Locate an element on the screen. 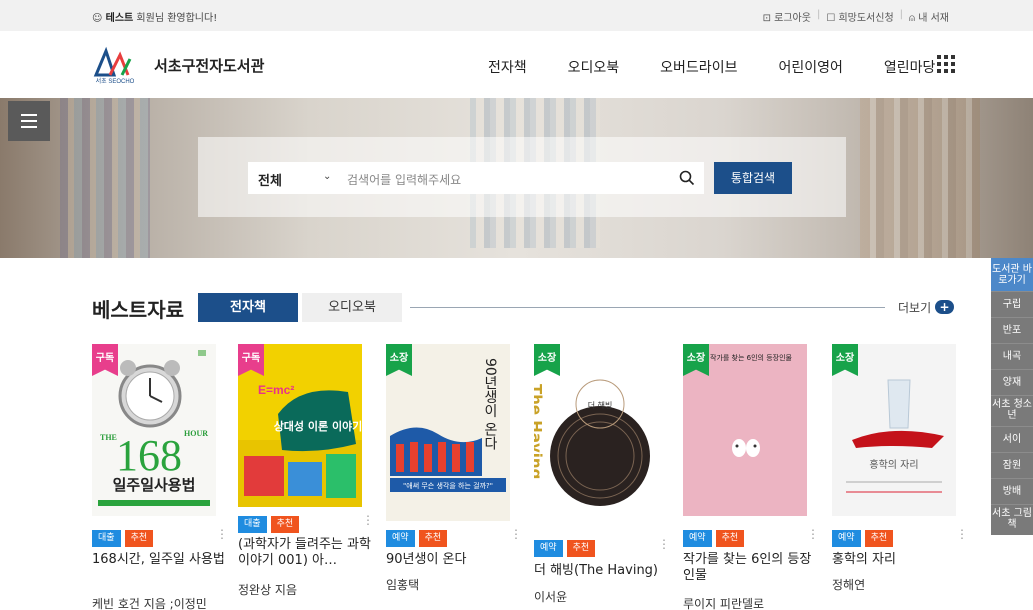 The width and height of the screenshot is (1033, 610). search-icon is located at coordinates (687, 178).